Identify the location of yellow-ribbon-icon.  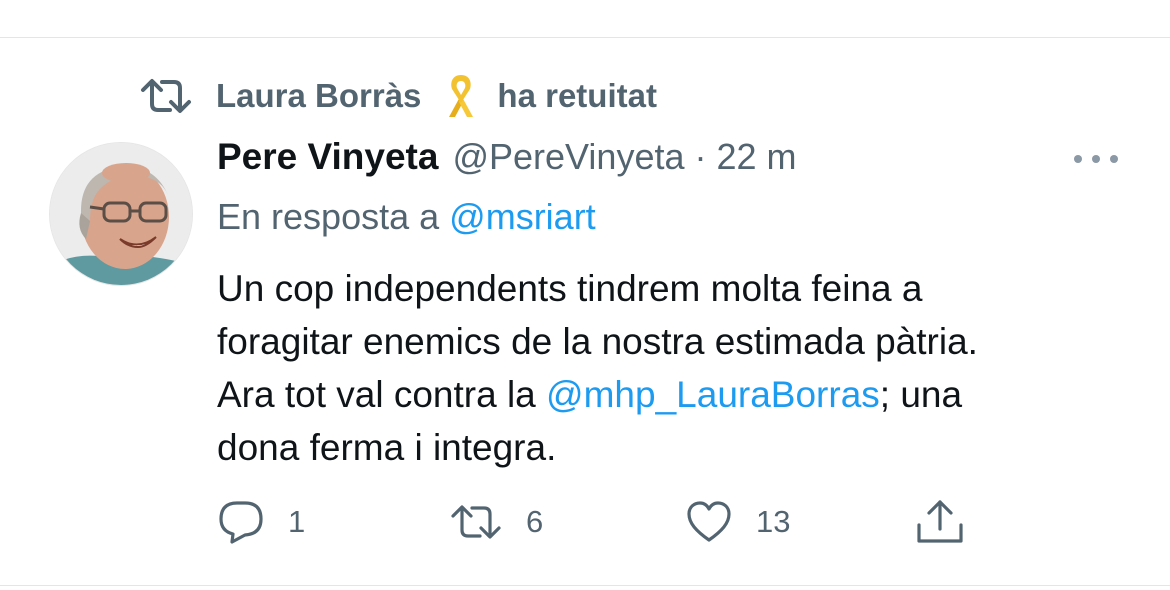
(461, 96).